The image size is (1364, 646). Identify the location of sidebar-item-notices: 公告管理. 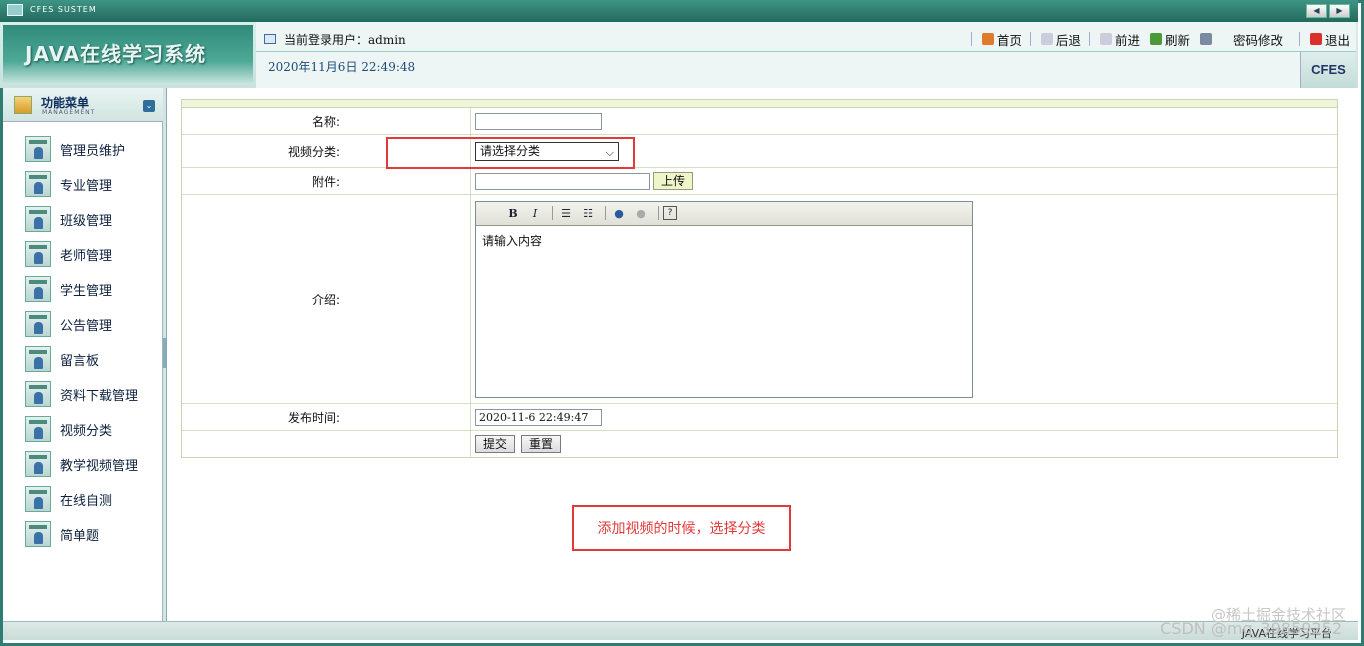
(68, 324).